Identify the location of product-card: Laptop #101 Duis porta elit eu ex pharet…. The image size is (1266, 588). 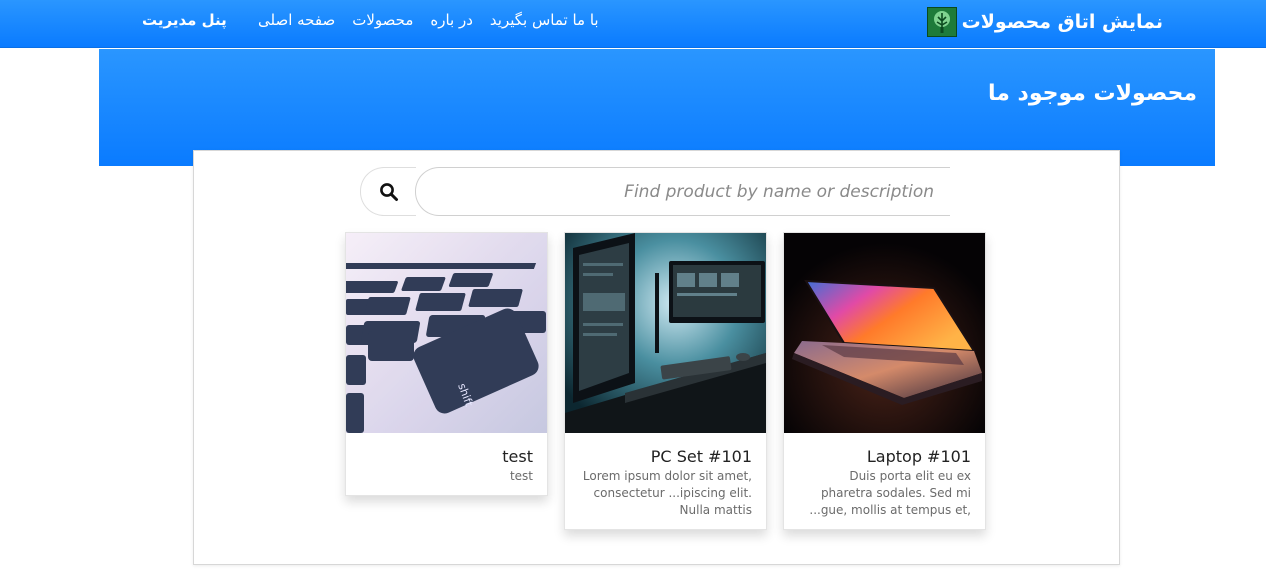
(884, 381).